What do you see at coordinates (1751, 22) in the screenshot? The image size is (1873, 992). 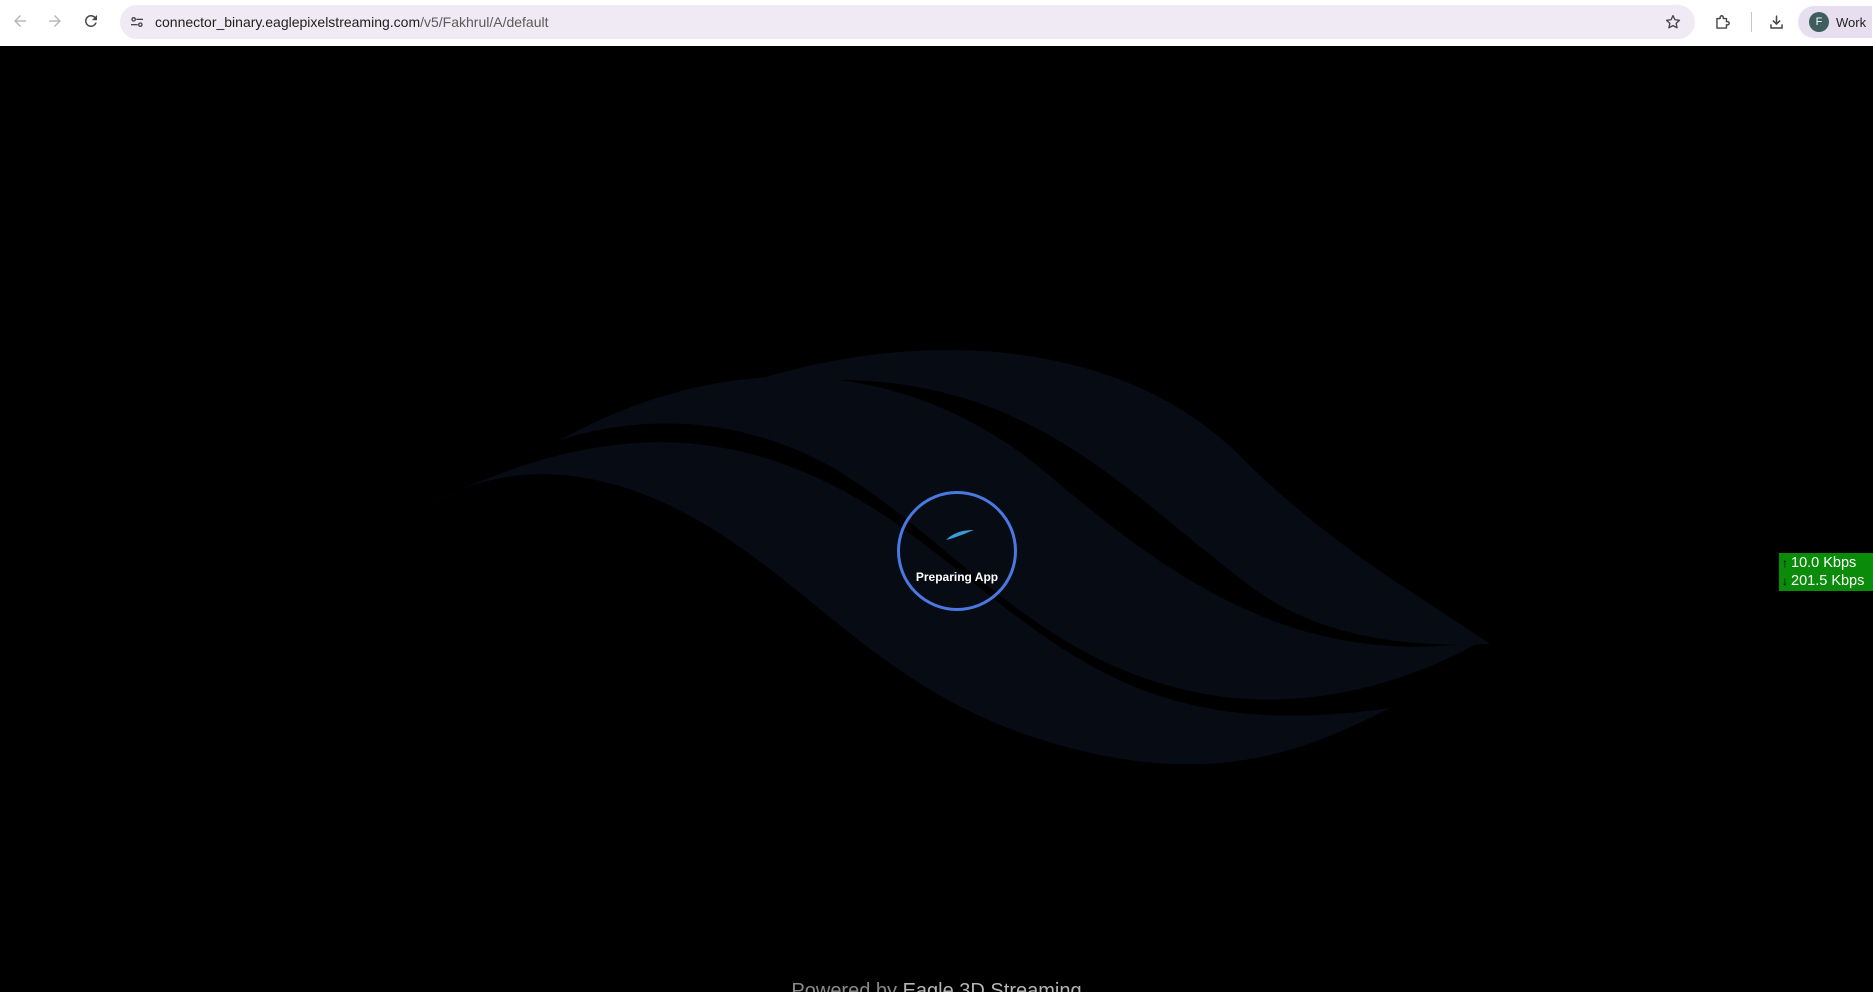 I see `toolbar-divider` at bounding box center [1751, 22].